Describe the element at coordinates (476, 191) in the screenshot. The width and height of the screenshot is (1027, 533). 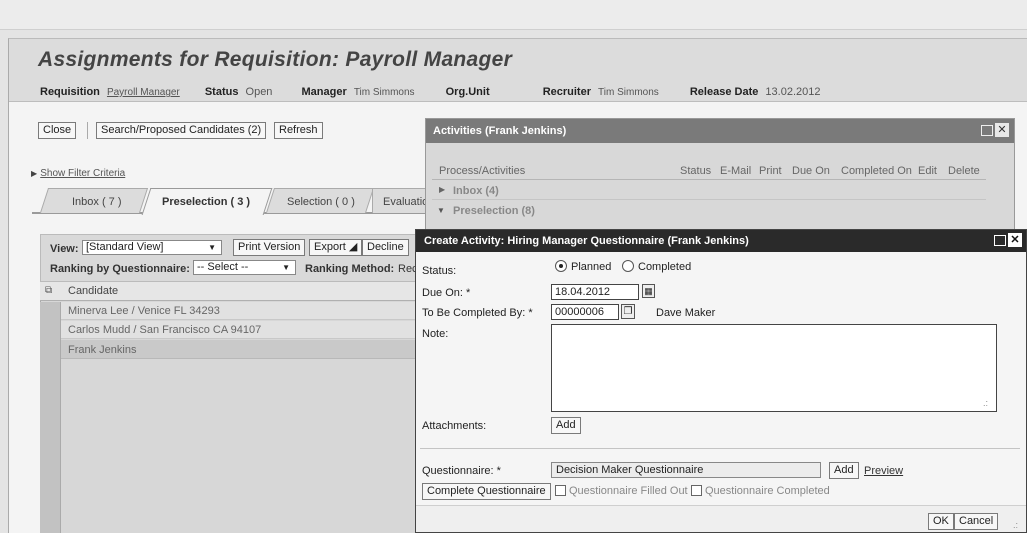
I see `activities-row-label: Inbox (4)` at that location.